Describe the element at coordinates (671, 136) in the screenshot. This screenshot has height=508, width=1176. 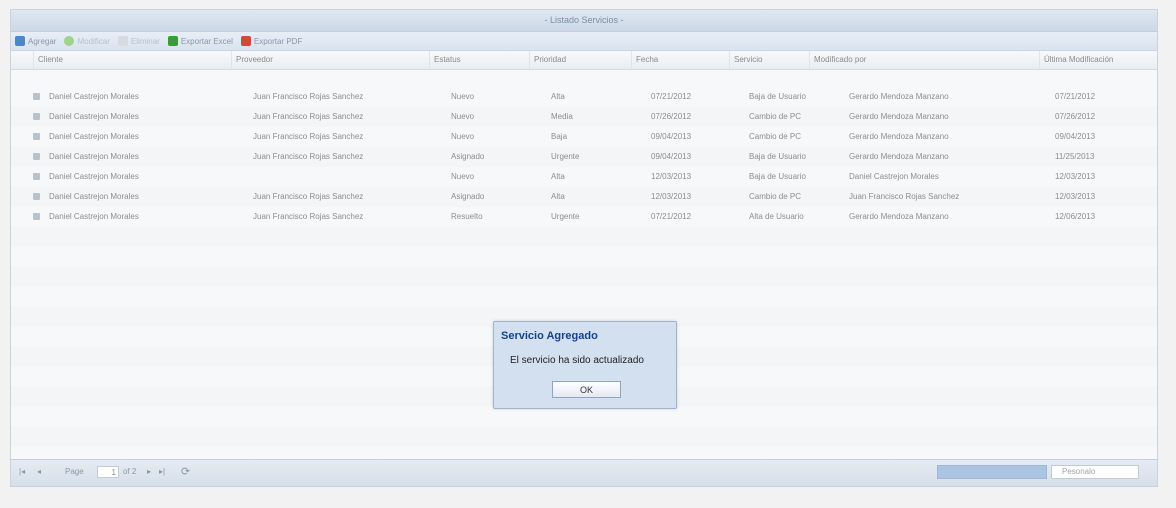
I see `cell-fecha: 09/04/2013` at that location.